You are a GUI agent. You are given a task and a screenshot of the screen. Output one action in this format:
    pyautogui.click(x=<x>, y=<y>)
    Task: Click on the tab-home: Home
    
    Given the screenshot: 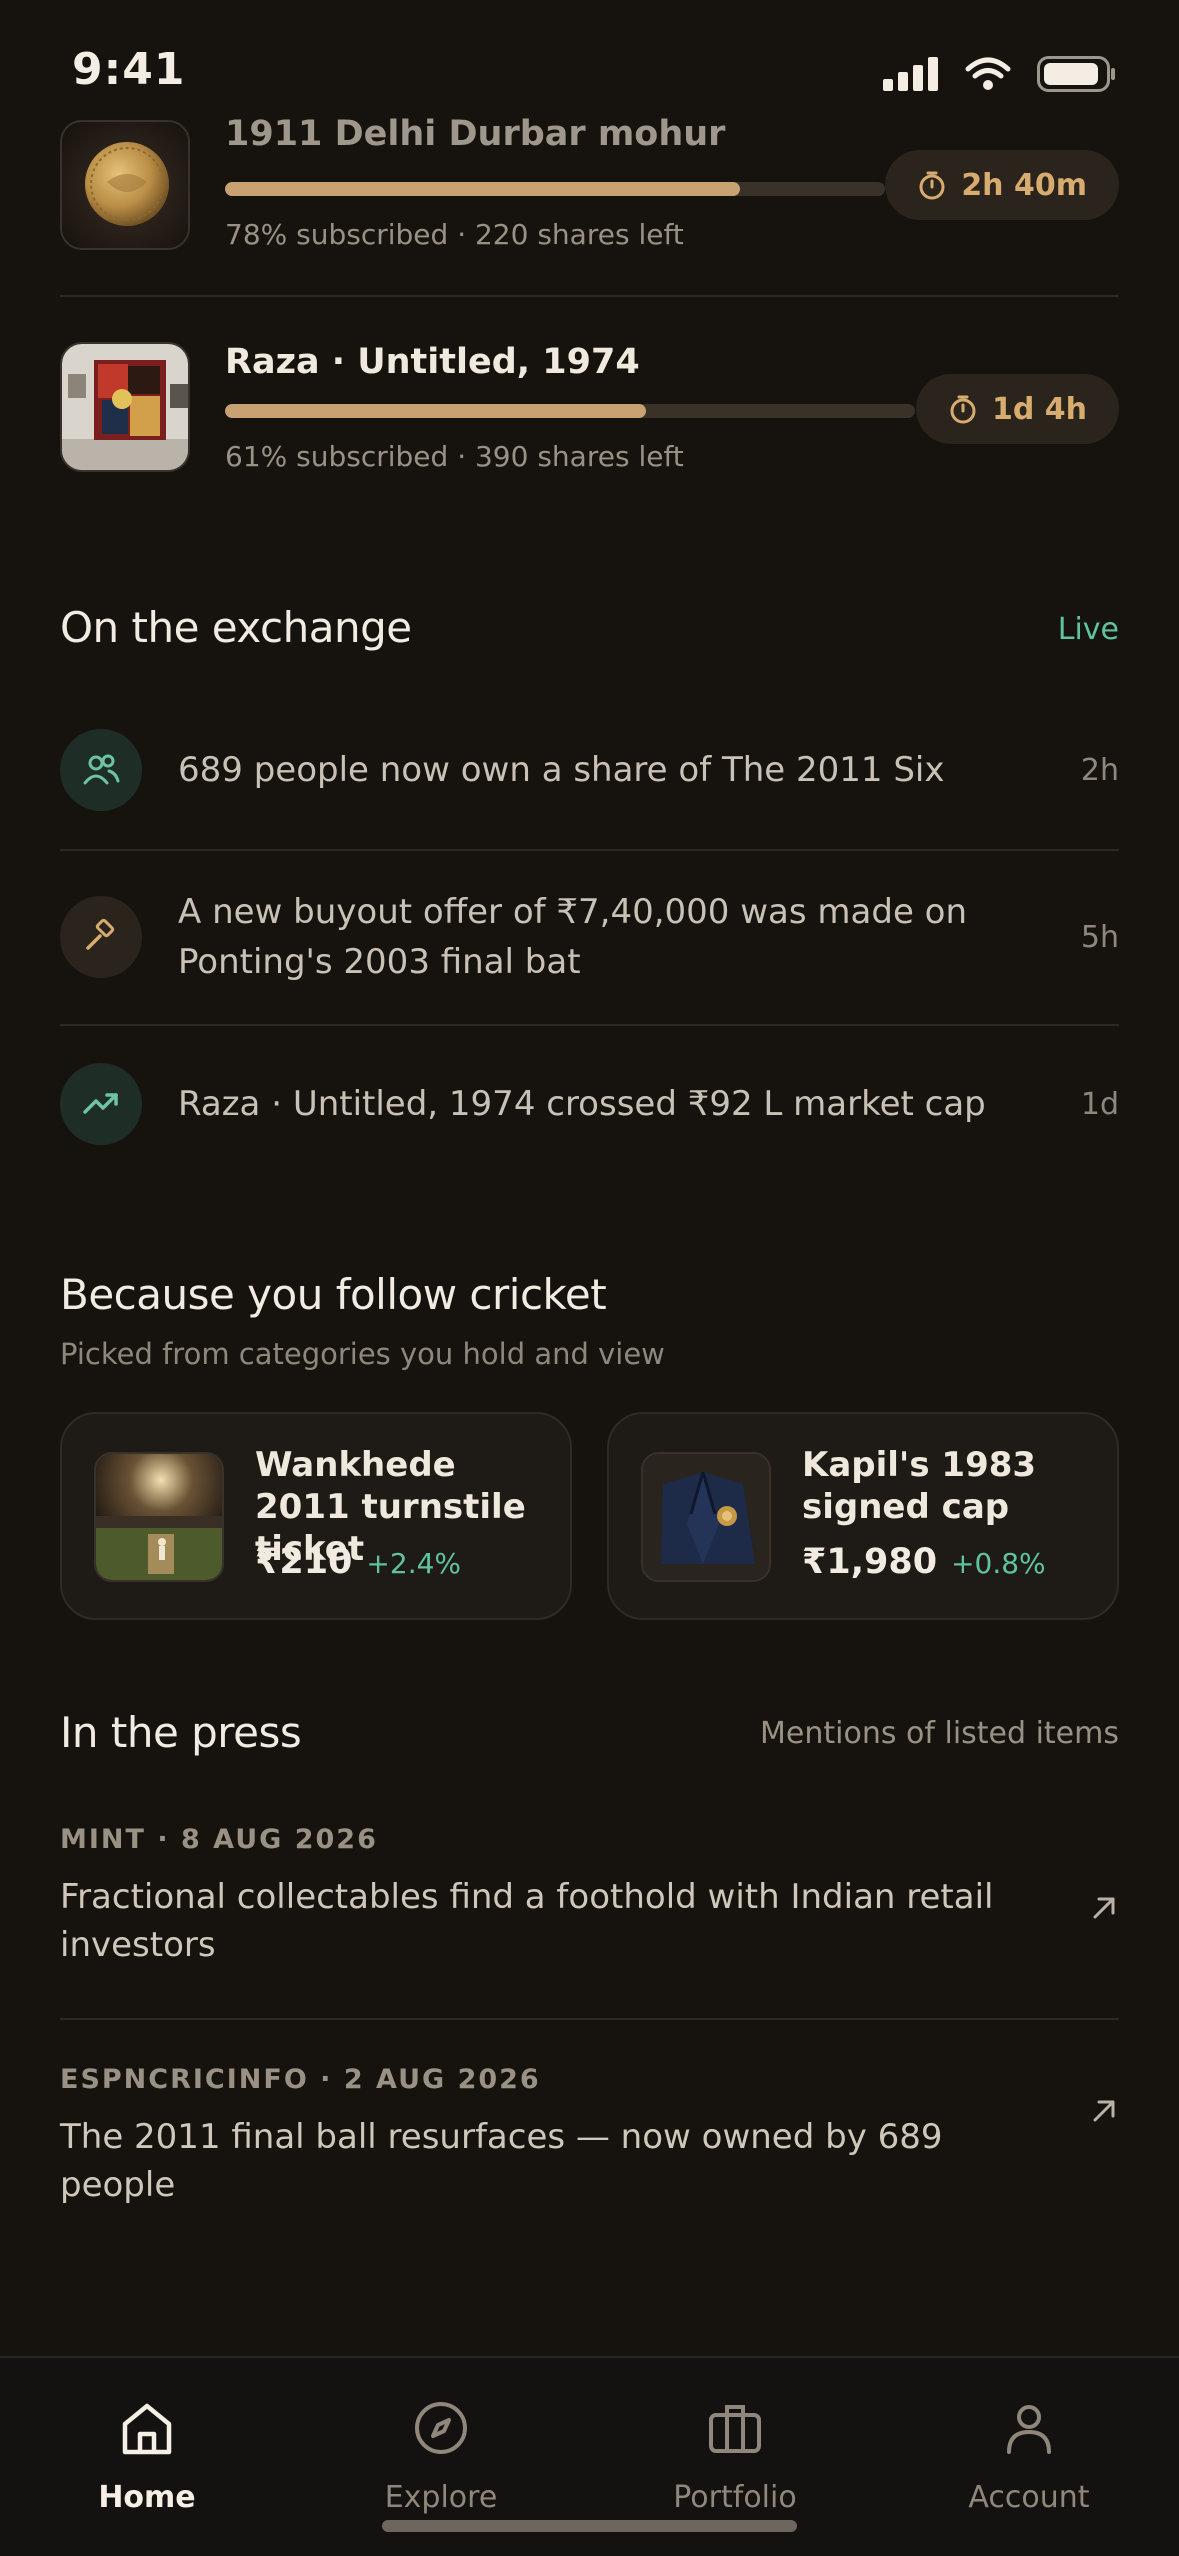 What is the action you would take?
    pyautogui.click(x=147, y=2456)
    